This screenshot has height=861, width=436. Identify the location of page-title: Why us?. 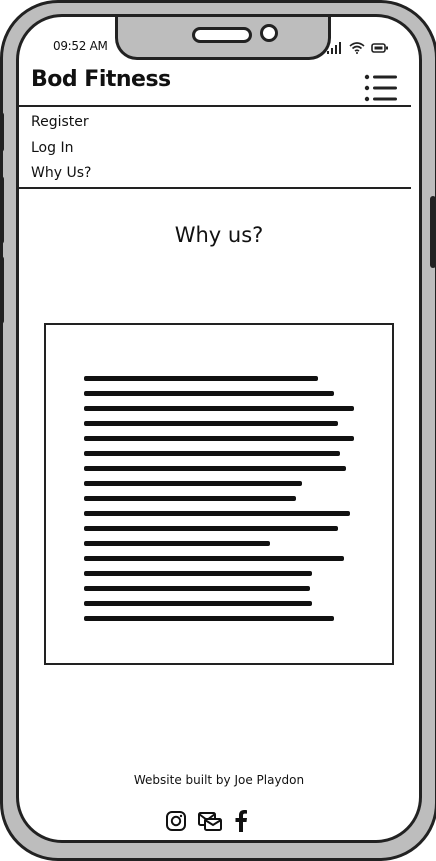
(219, 235).